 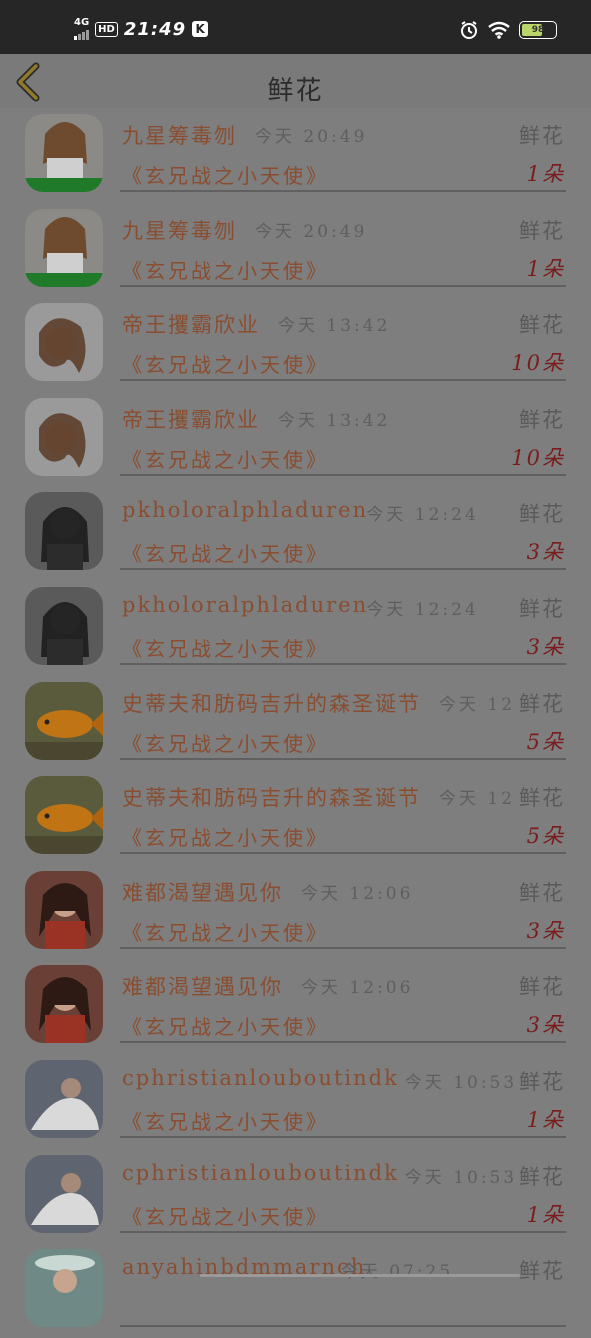 What do you see at coordinates (82, 22) in the screenshot?
I see `network-type: 4G` at bounding box center [82, 22].